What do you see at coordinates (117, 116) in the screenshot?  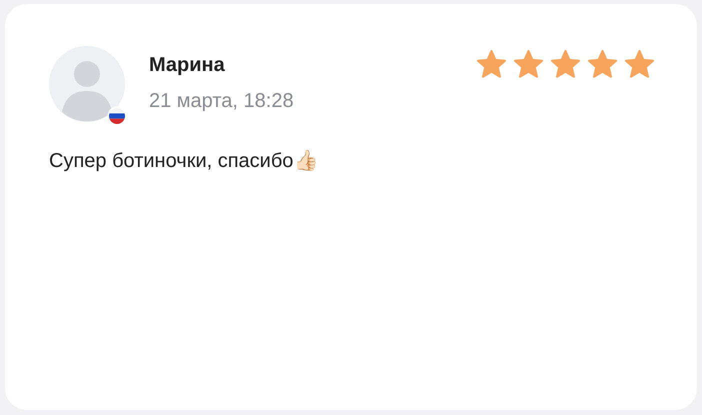 I see `flag-icon` at bounding box center [117, 116].